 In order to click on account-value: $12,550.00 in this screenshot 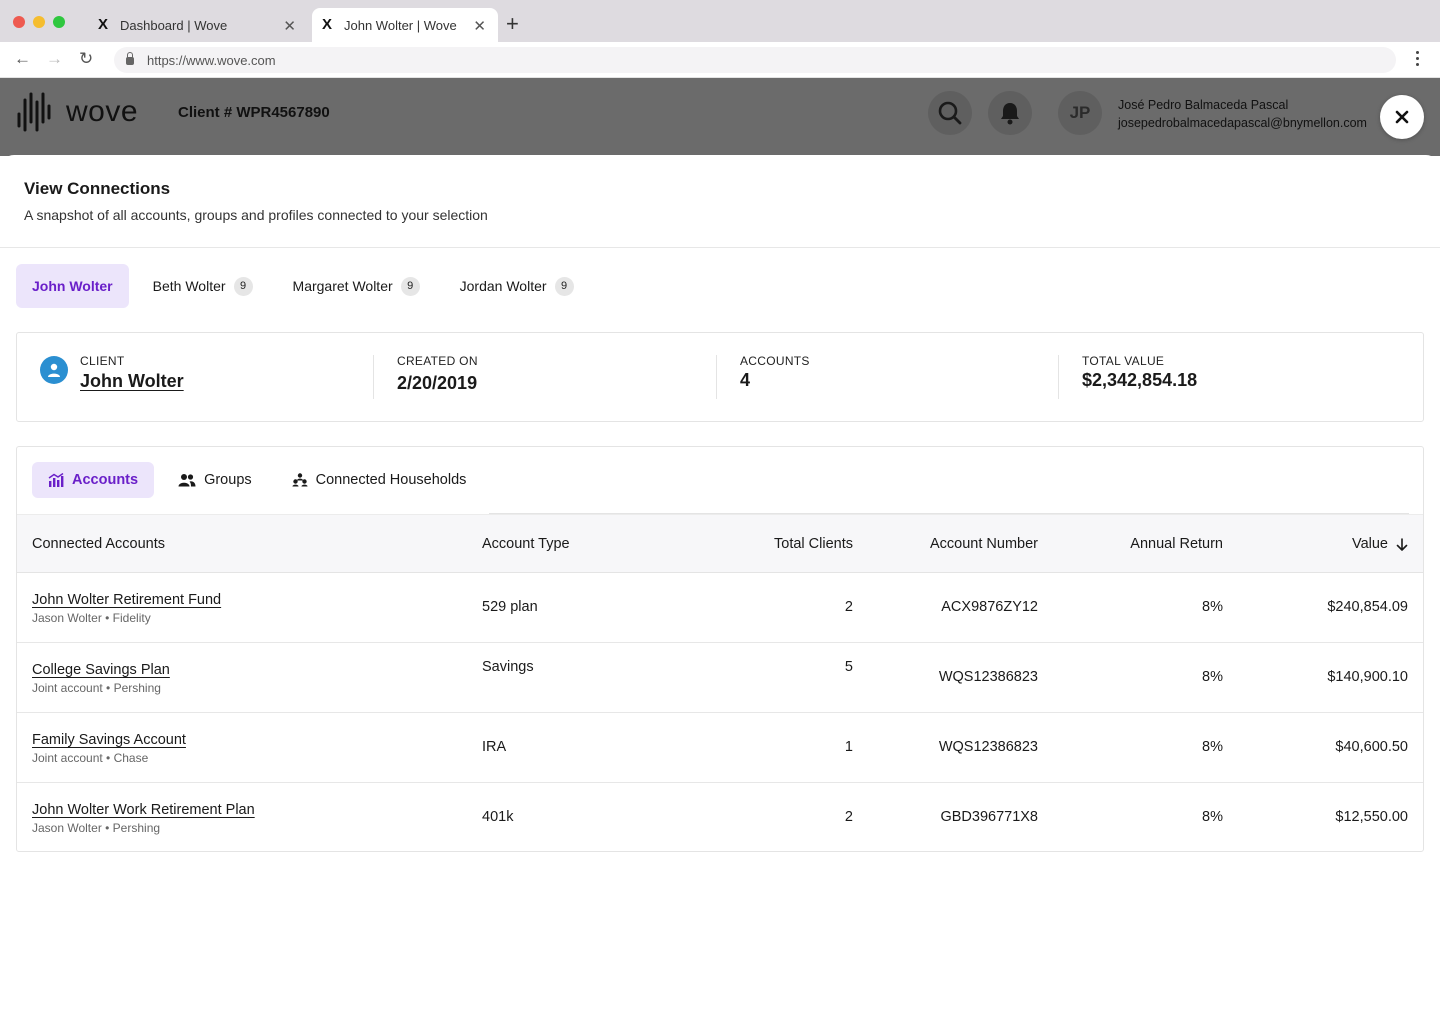, I will do `click(1371, 817)`.